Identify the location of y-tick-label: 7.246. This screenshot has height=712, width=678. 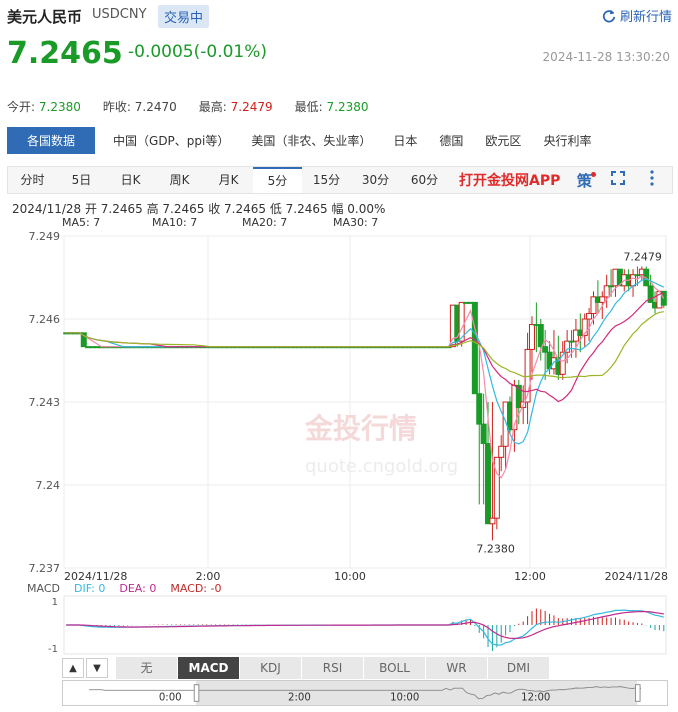
(45, 319).